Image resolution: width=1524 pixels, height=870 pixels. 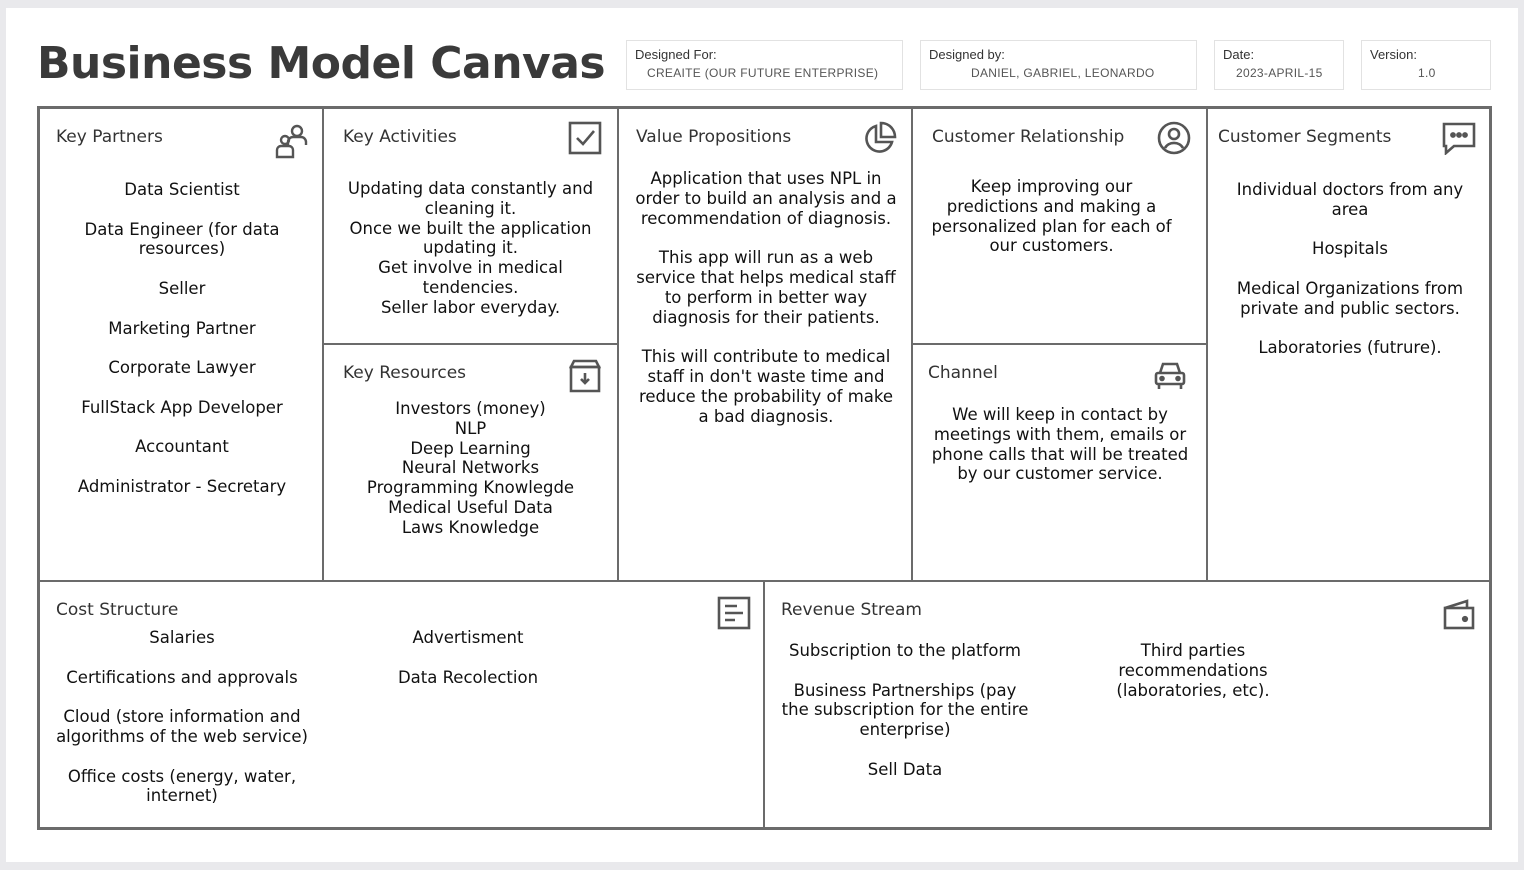 I want to click on cost-structure-column-2: Advertisment Data Recolection, so click(x=468, y=667).